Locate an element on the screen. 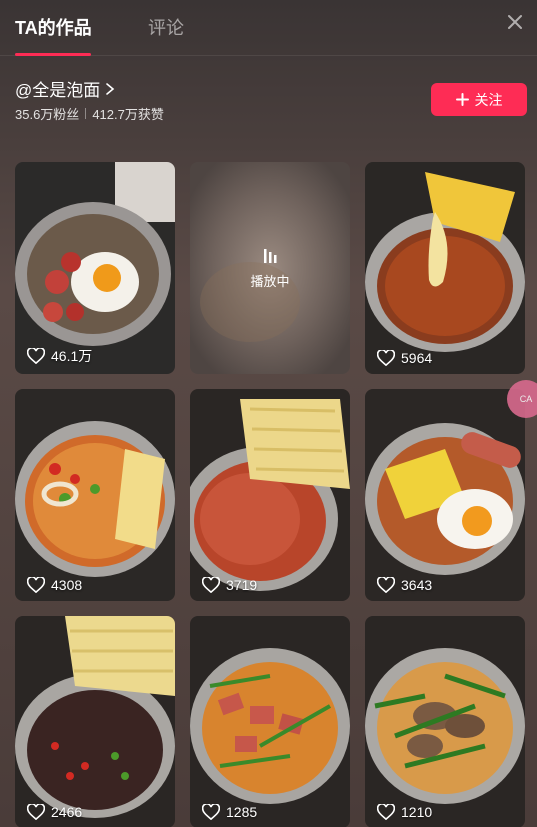 The width and height of the screenshot is (537, 827). follow-button: 关注 is located at coordinates (479, 99).